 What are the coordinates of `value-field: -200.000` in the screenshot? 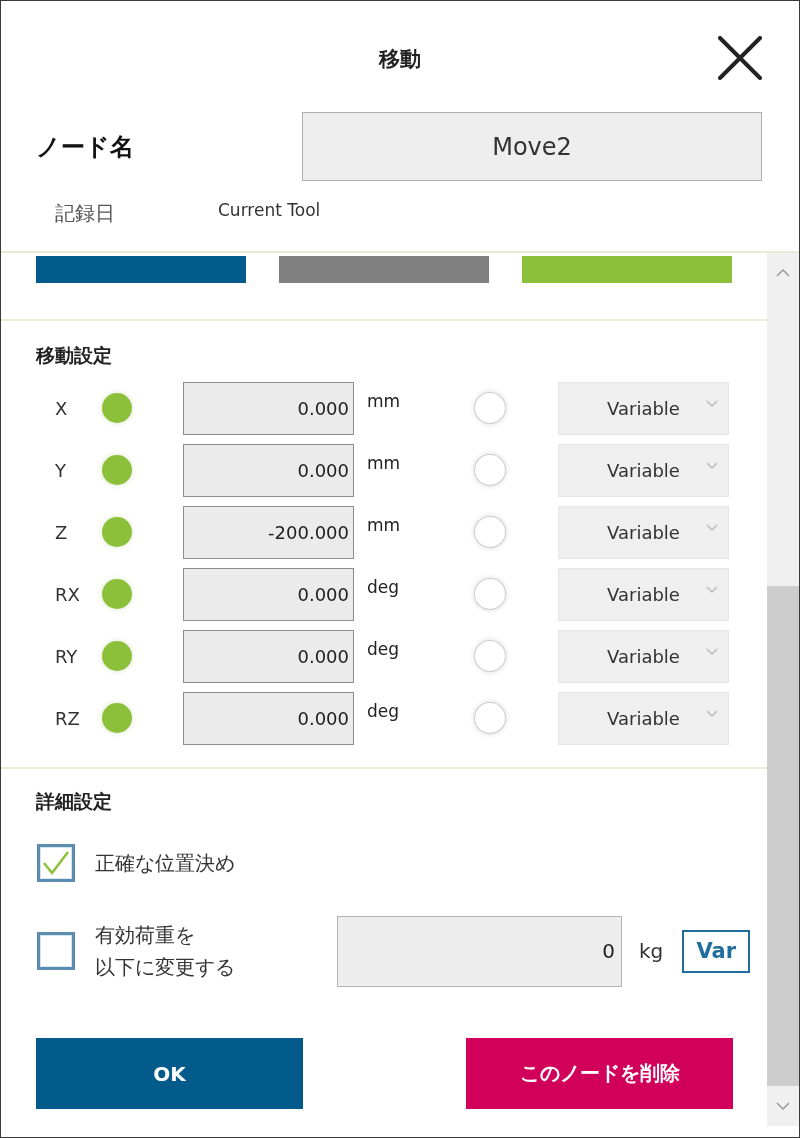 It's located at (268, 532).